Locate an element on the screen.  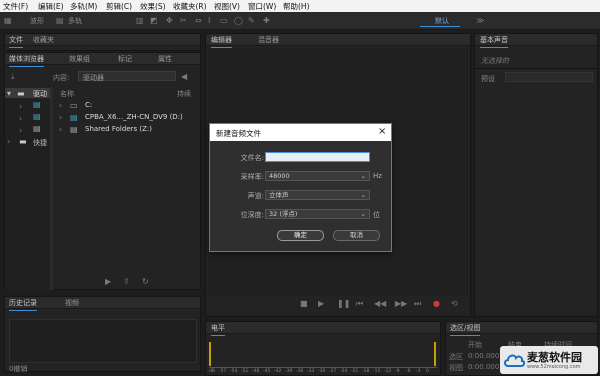
ruler-label: -36 is located at coordinates (300, 371).